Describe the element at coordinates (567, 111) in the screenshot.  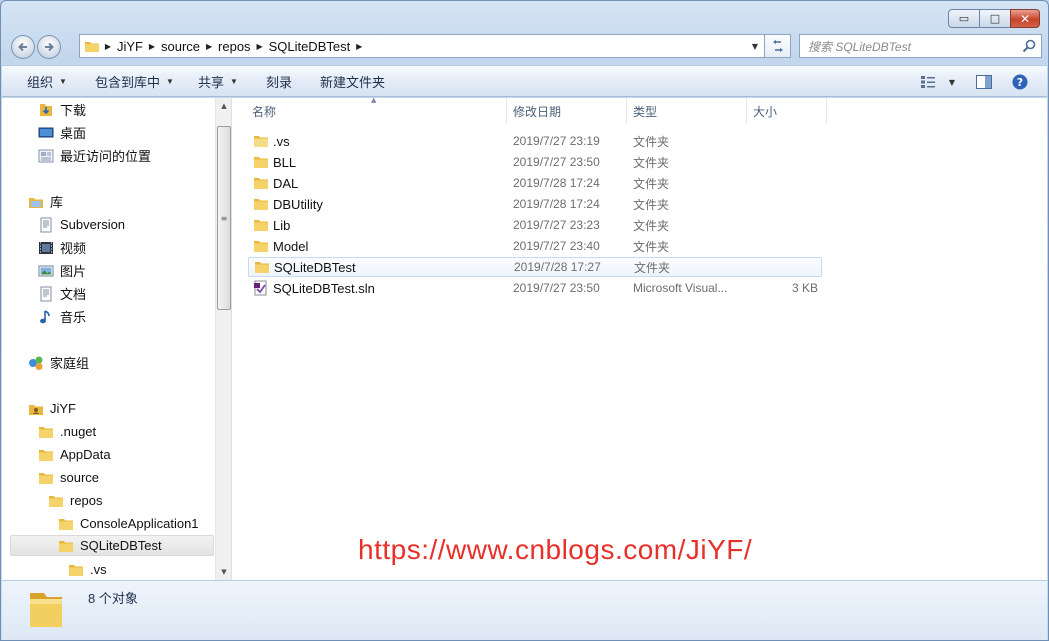
I see `column-header-date: 修改日期` at that location.